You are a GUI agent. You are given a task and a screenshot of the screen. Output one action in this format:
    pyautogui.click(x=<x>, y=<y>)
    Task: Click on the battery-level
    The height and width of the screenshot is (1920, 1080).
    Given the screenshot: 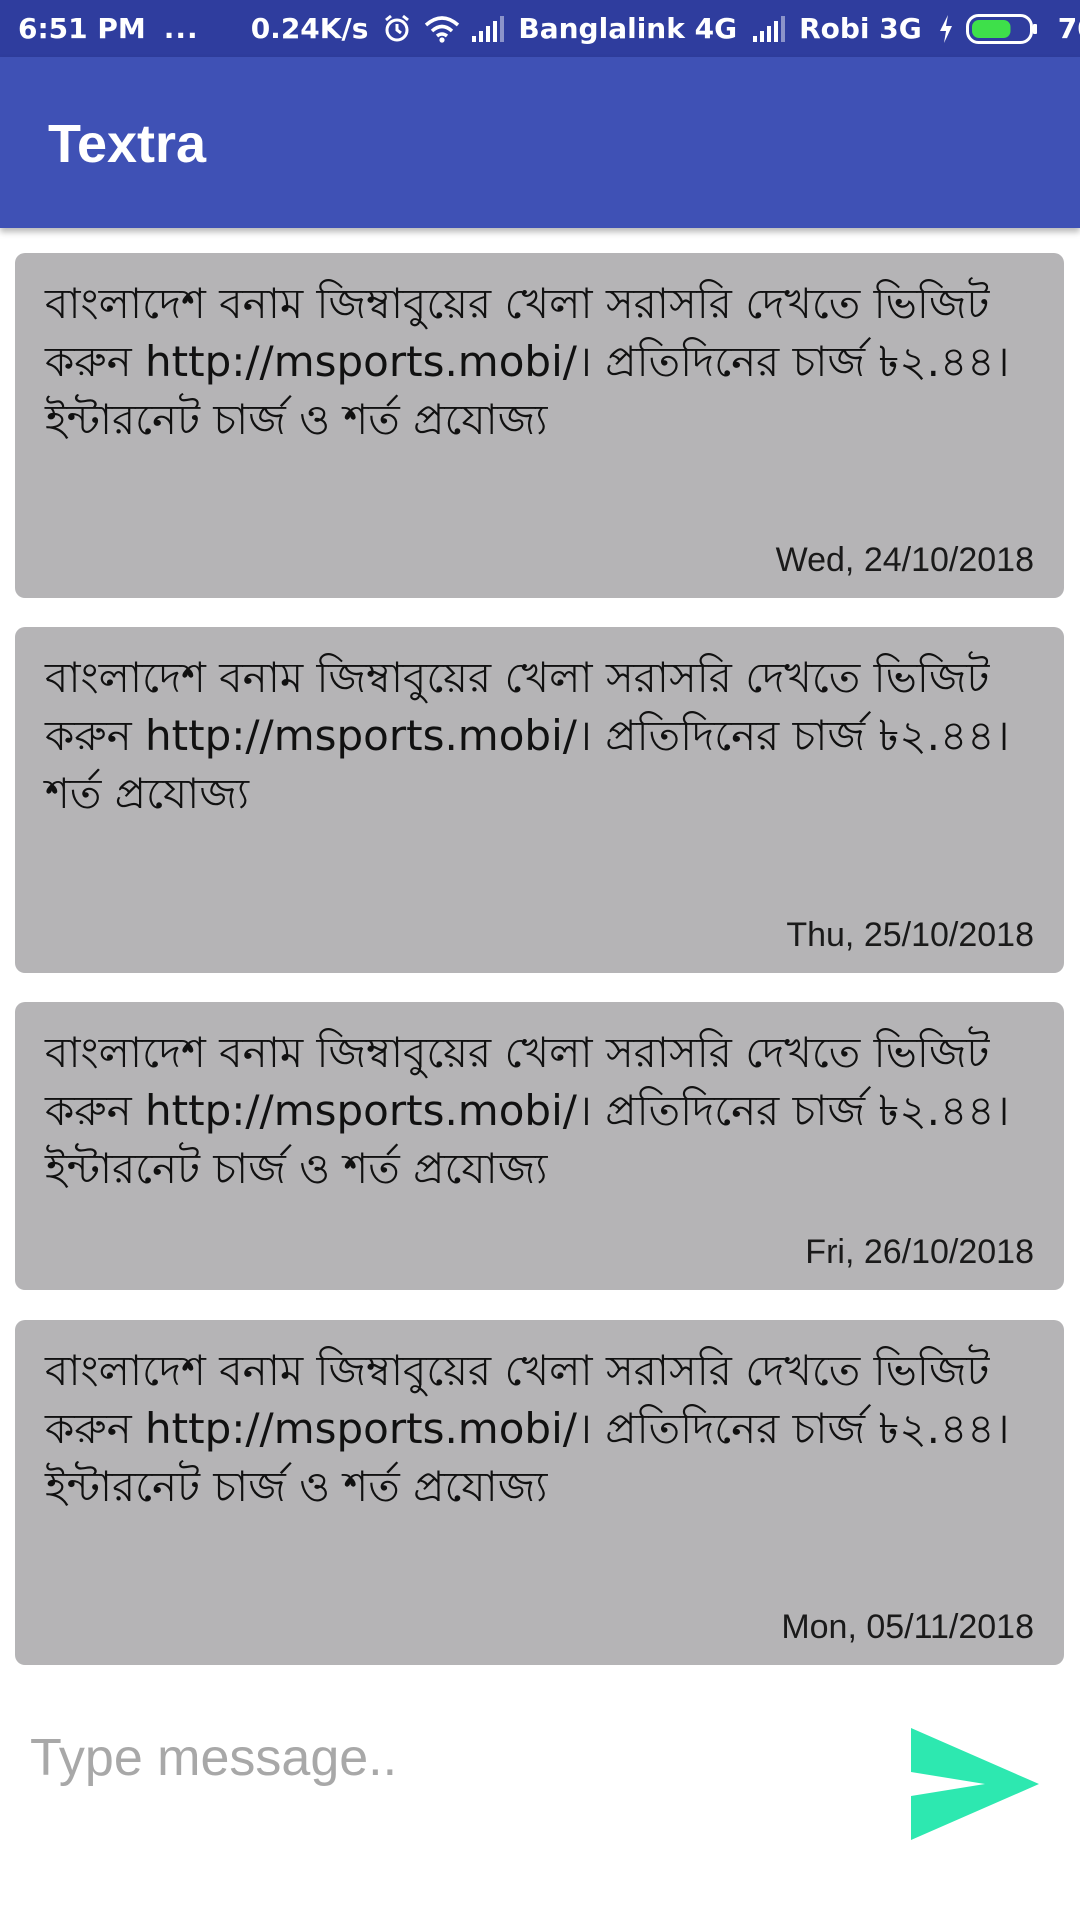 What is the action you would take?
    pyautogui.click(x=991, y=28)
    